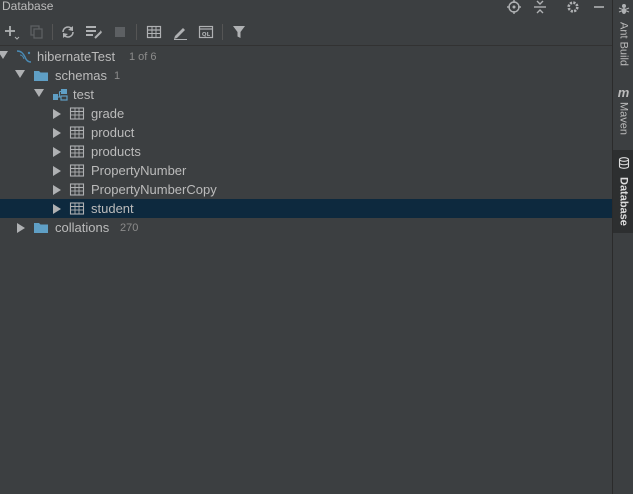 The width and height of the screenshot is (633, 494). I want to click on datasource-count: 1 of 6, so click(143, 57).